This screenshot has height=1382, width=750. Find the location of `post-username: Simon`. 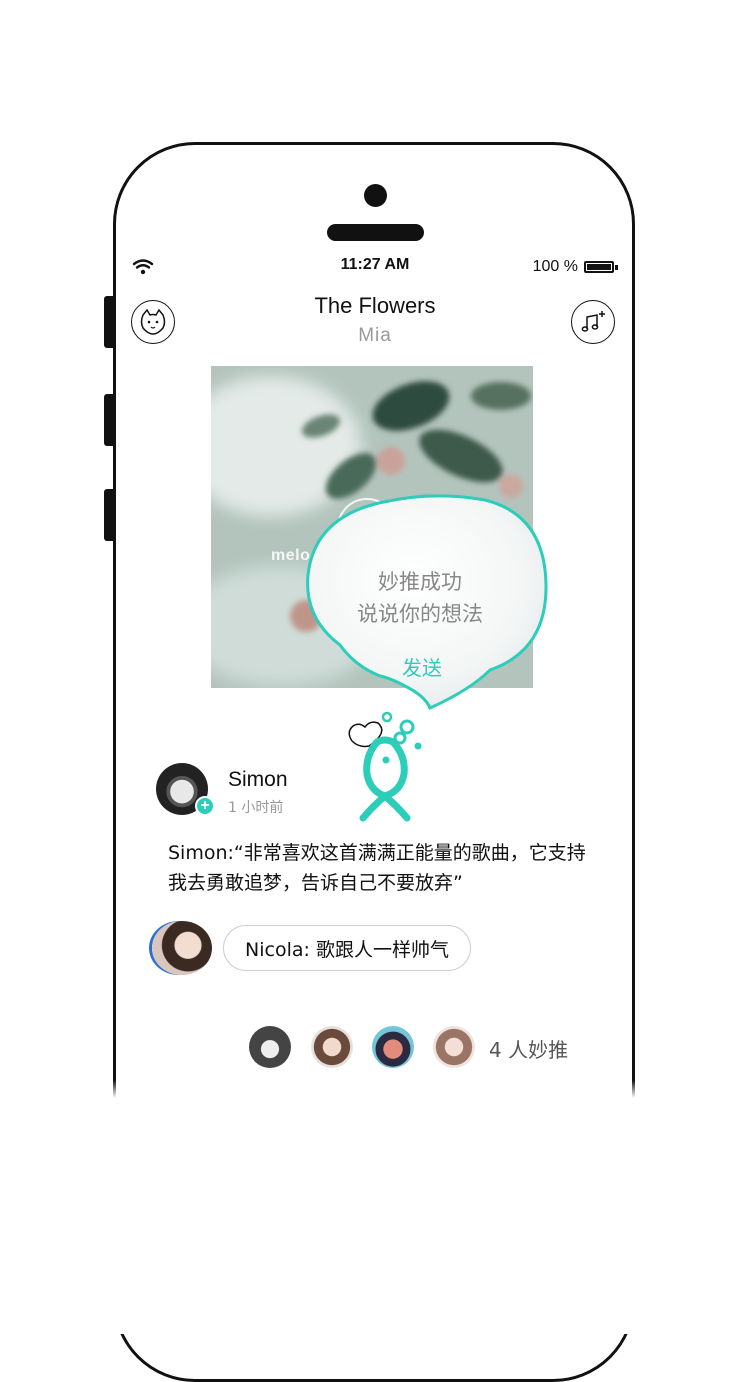

post-username: Simon is located at coordinates (258, 780).